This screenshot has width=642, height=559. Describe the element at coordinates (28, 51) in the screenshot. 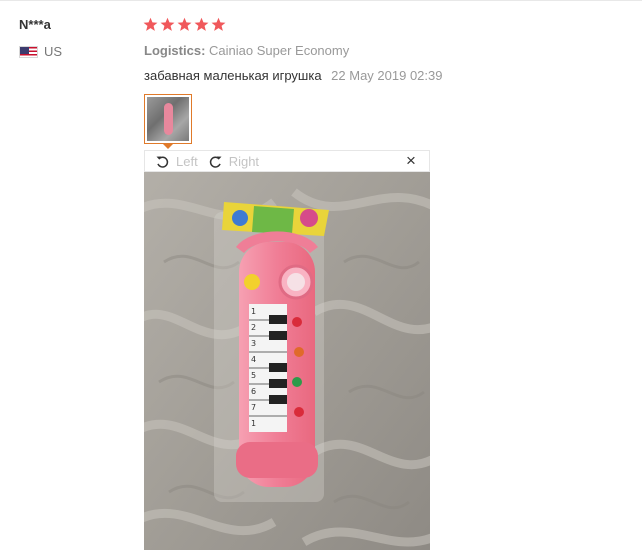

I see `us-flag-icon` at that location.